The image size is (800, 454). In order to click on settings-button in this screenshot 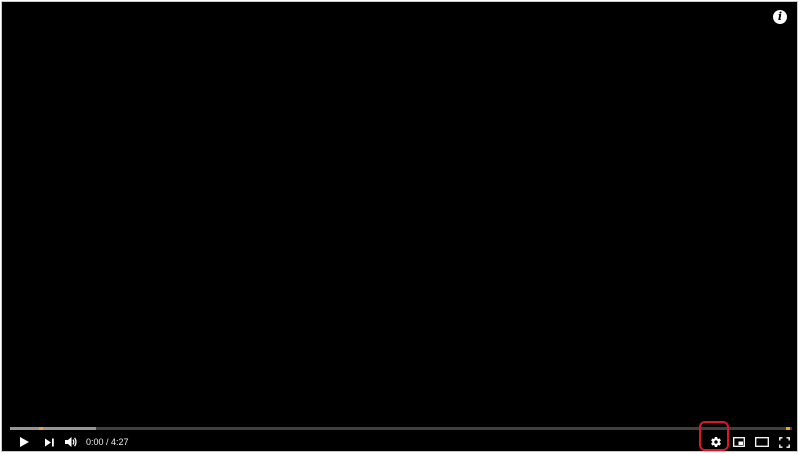, I will do `click(716, 441)`.